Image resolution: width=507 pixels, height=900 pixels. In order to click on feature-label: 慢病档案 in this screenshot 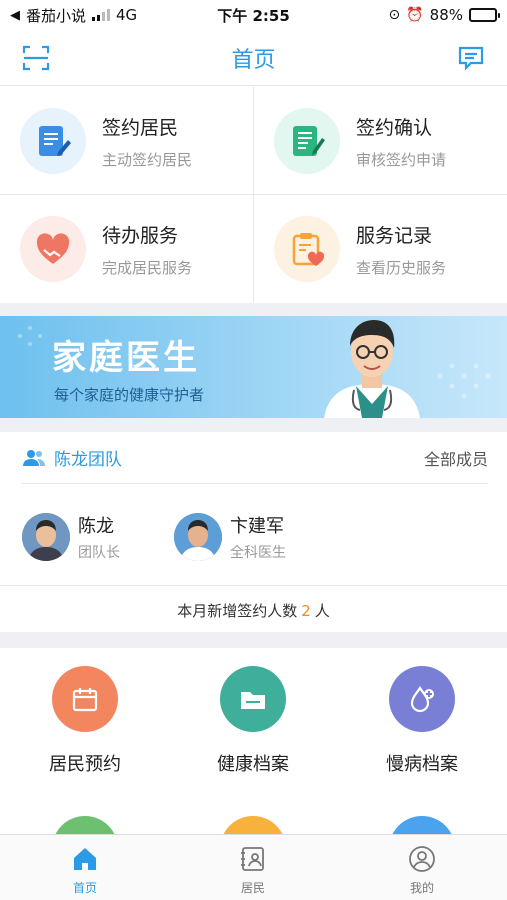, I will do `click(422, 764)`.